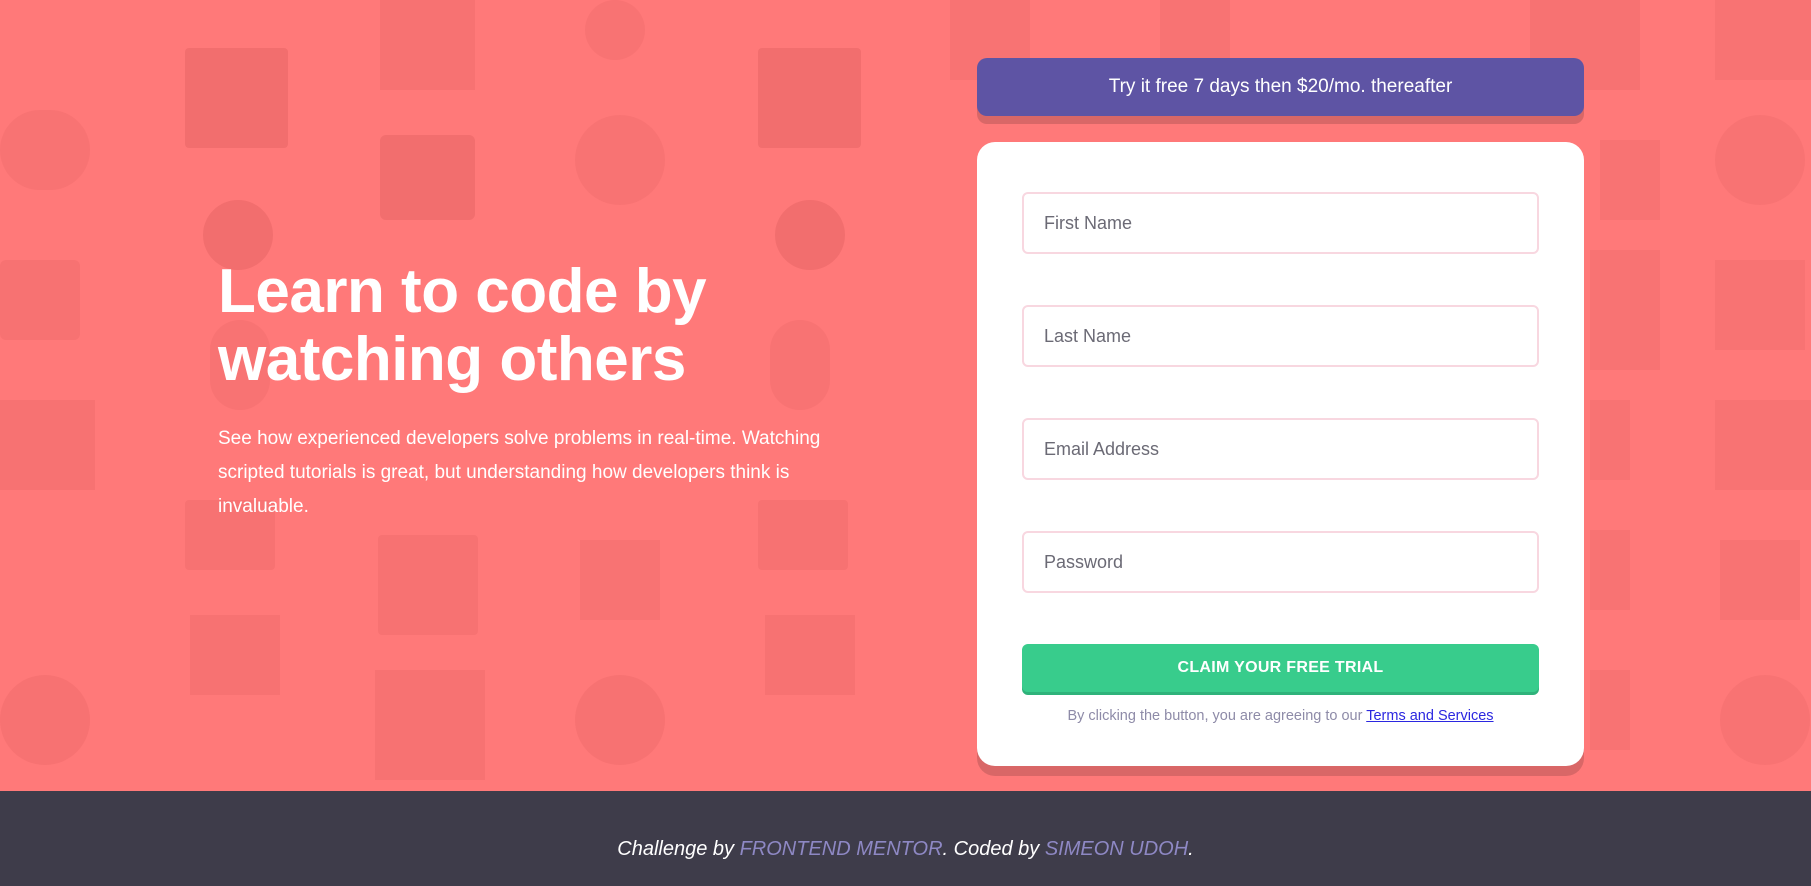 The height and width of the screenshot is (886, 1811). Describe the element at coordinates (427, 177) in the screenshot. I see `toolbox-icon` at that location.